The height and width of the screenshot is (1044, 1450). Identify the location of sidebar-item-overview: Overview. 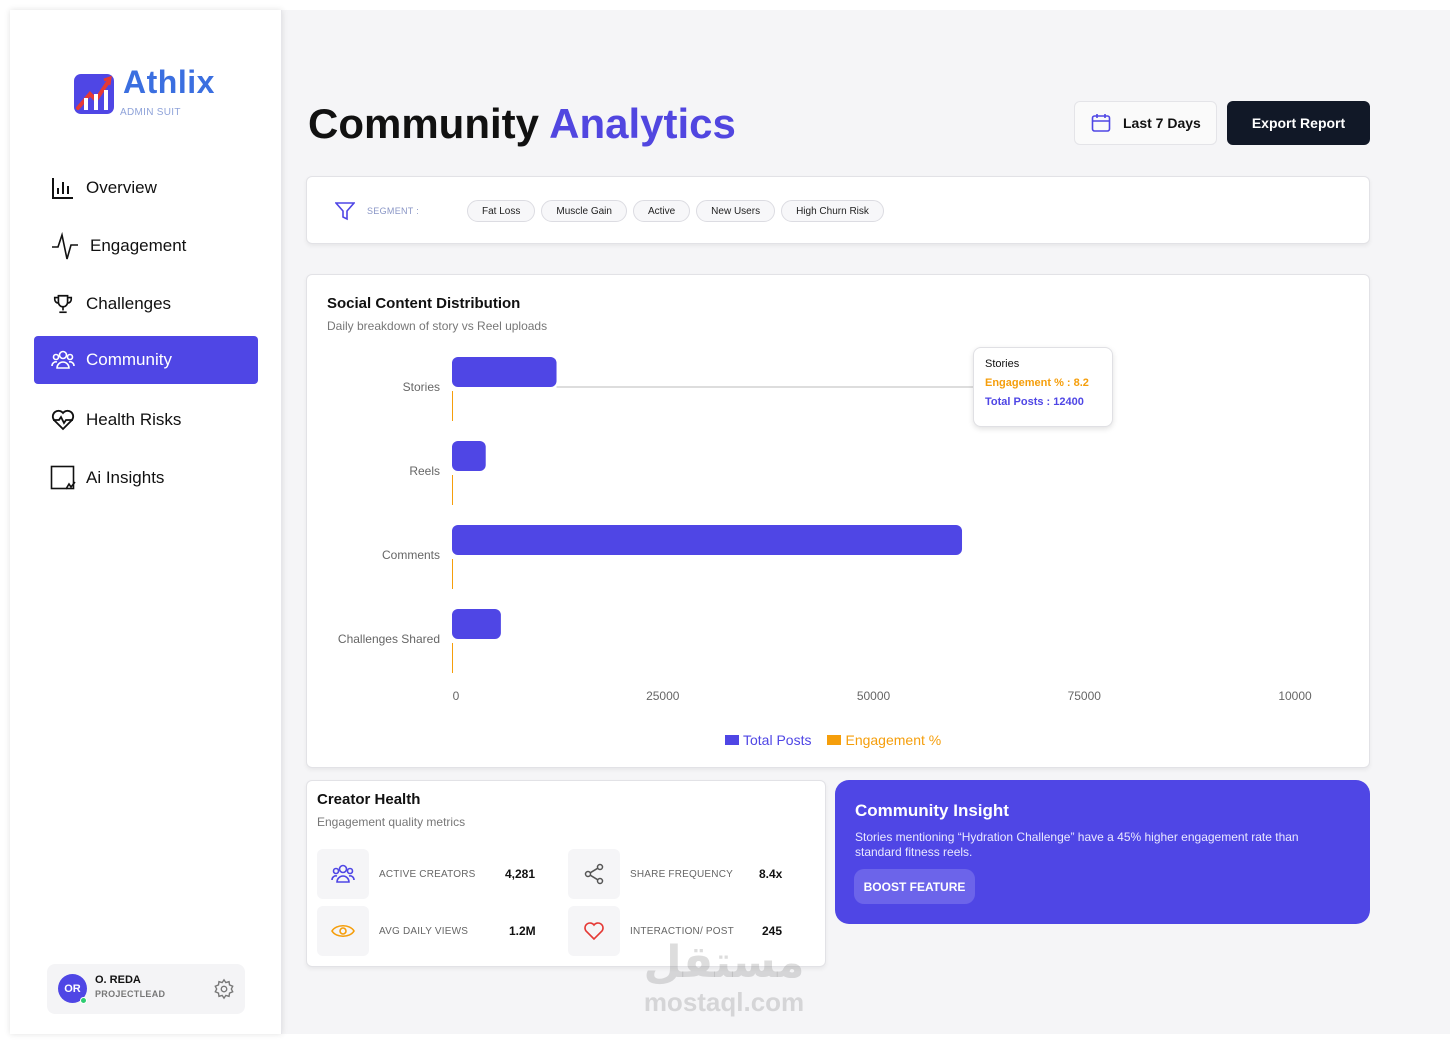
(146, 188).